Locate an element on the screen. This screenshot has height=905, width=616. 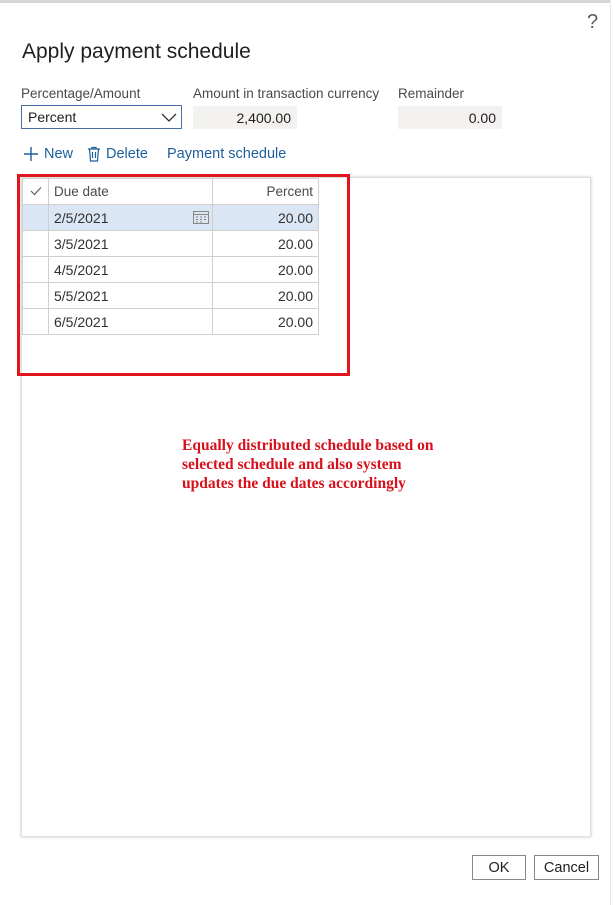
percentage-amount-select: Percent is located at coordinates (101, 117).